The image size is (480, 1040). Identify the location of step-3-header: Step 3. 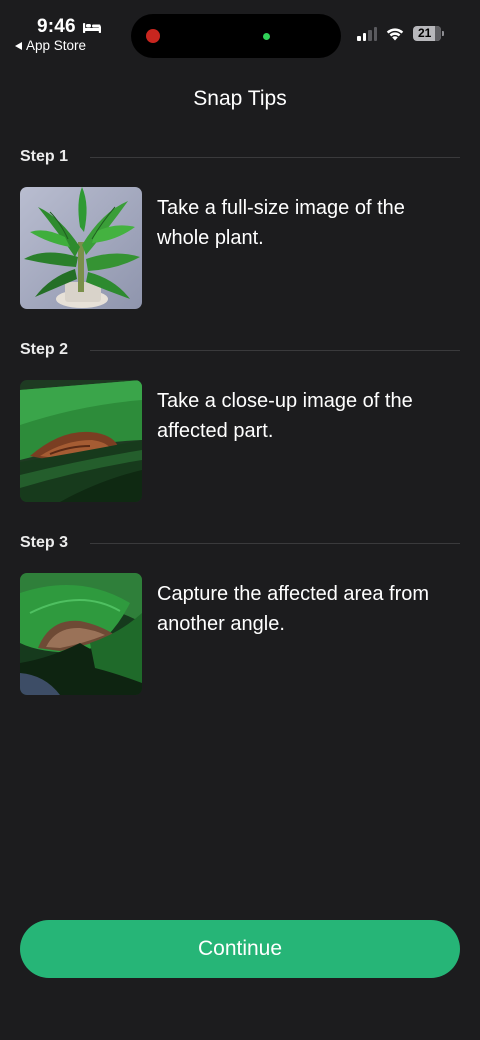
(240, 543).